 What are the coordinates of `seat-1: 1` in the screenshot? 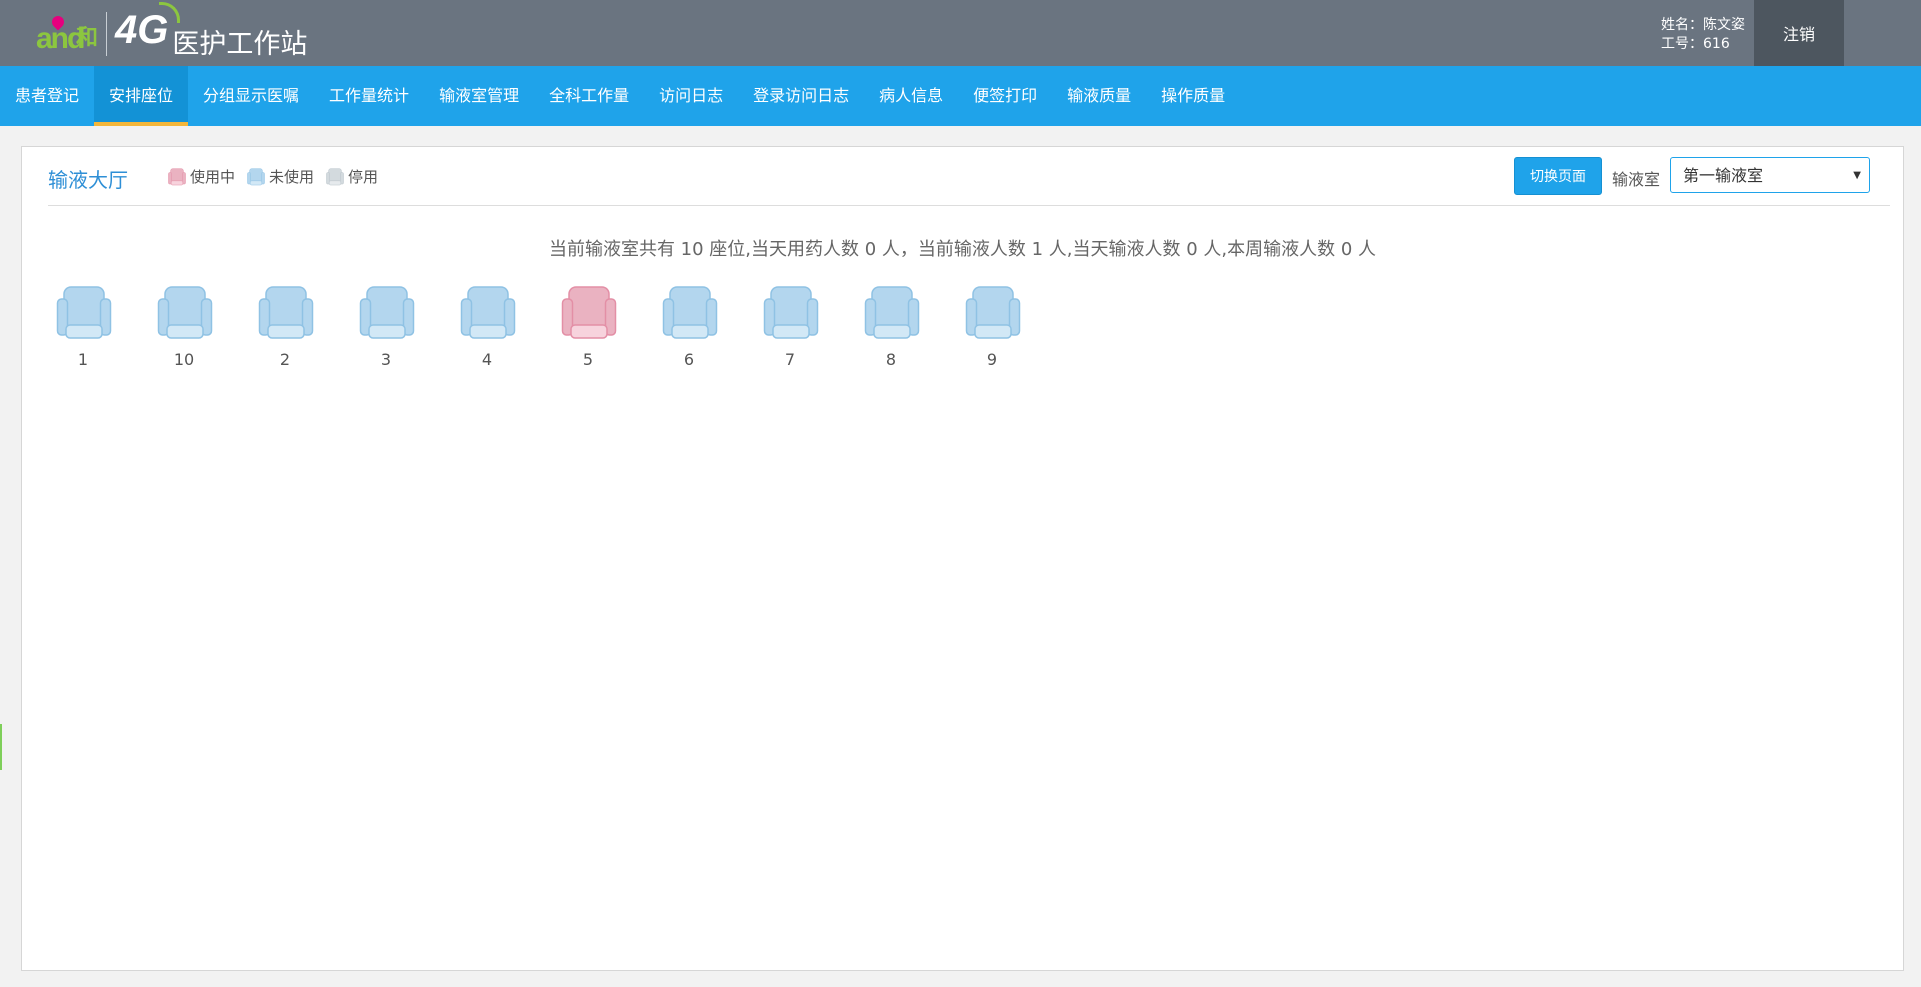 It's located at (105, 327).